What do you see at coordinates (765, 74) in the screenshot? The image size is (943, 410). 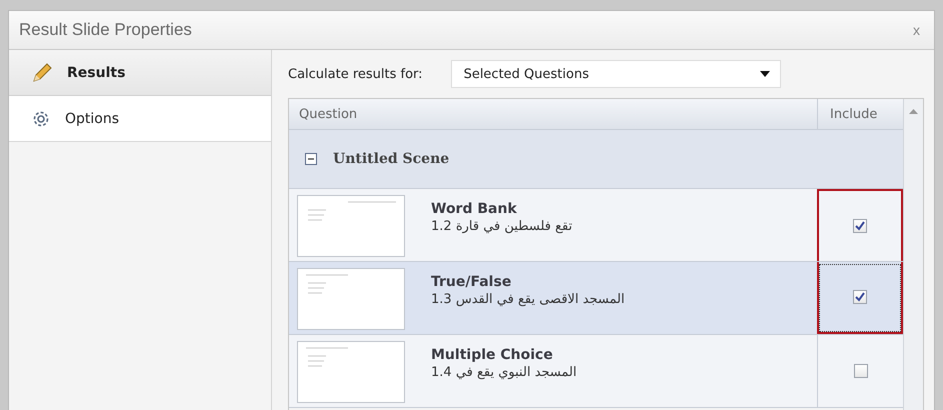 I see `caret-icon` at bounding box center [765, 74].